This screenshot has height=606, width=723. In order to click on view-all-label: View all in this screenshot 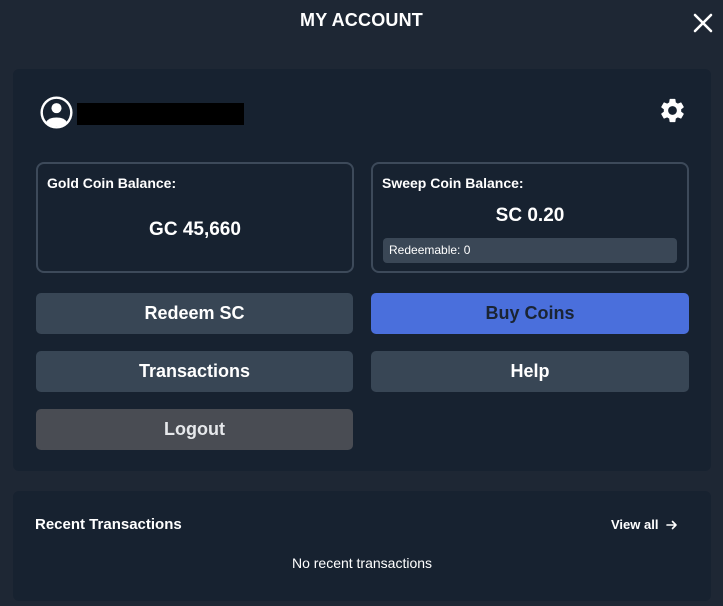, I will do `click(635, 524)`.